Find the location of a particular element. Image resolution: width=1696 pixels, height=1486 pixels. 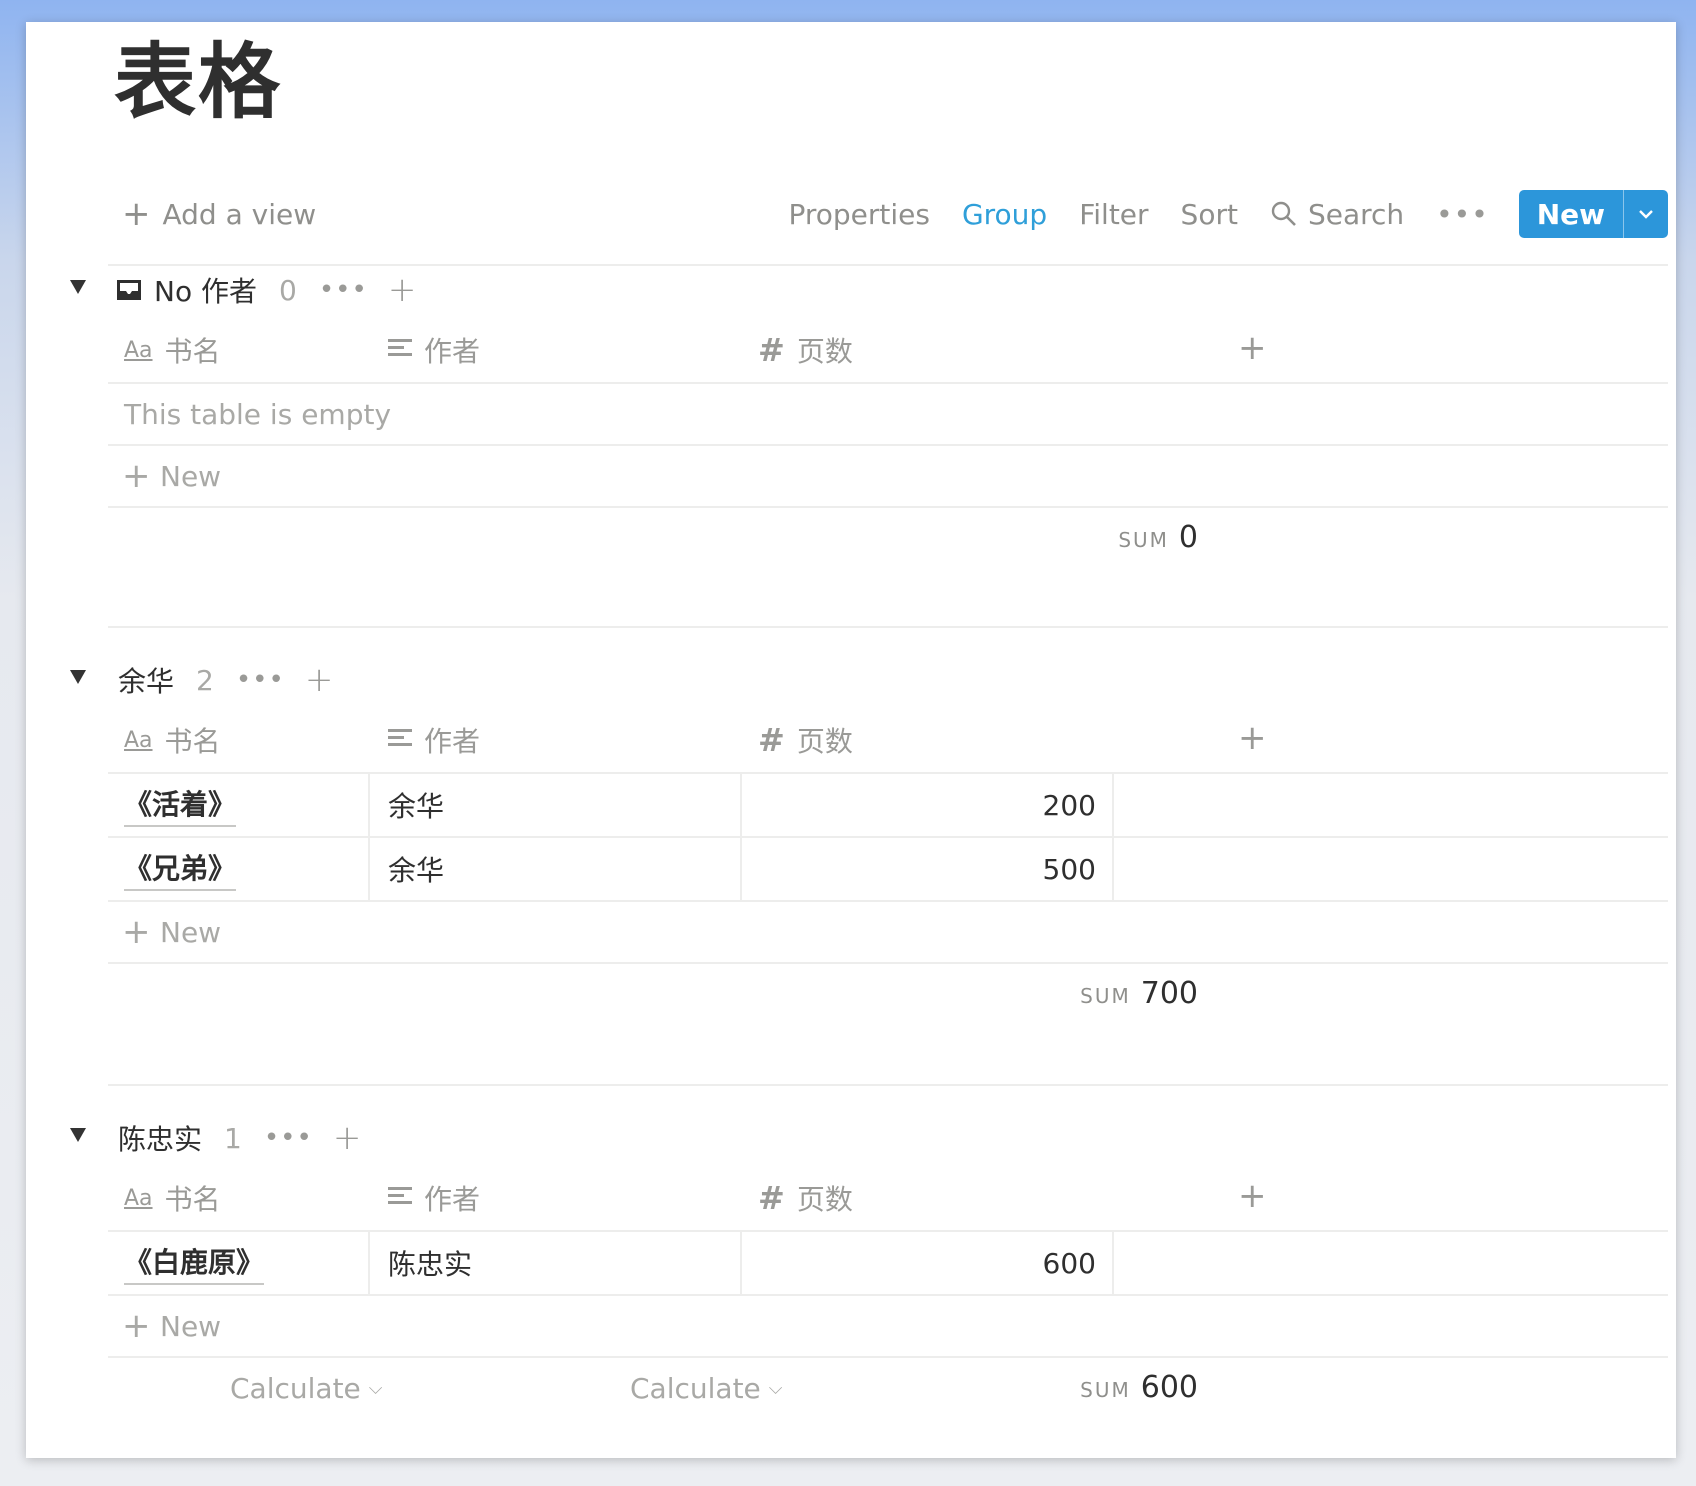

sum-label: SUM is located at coordinates (1143, 540).